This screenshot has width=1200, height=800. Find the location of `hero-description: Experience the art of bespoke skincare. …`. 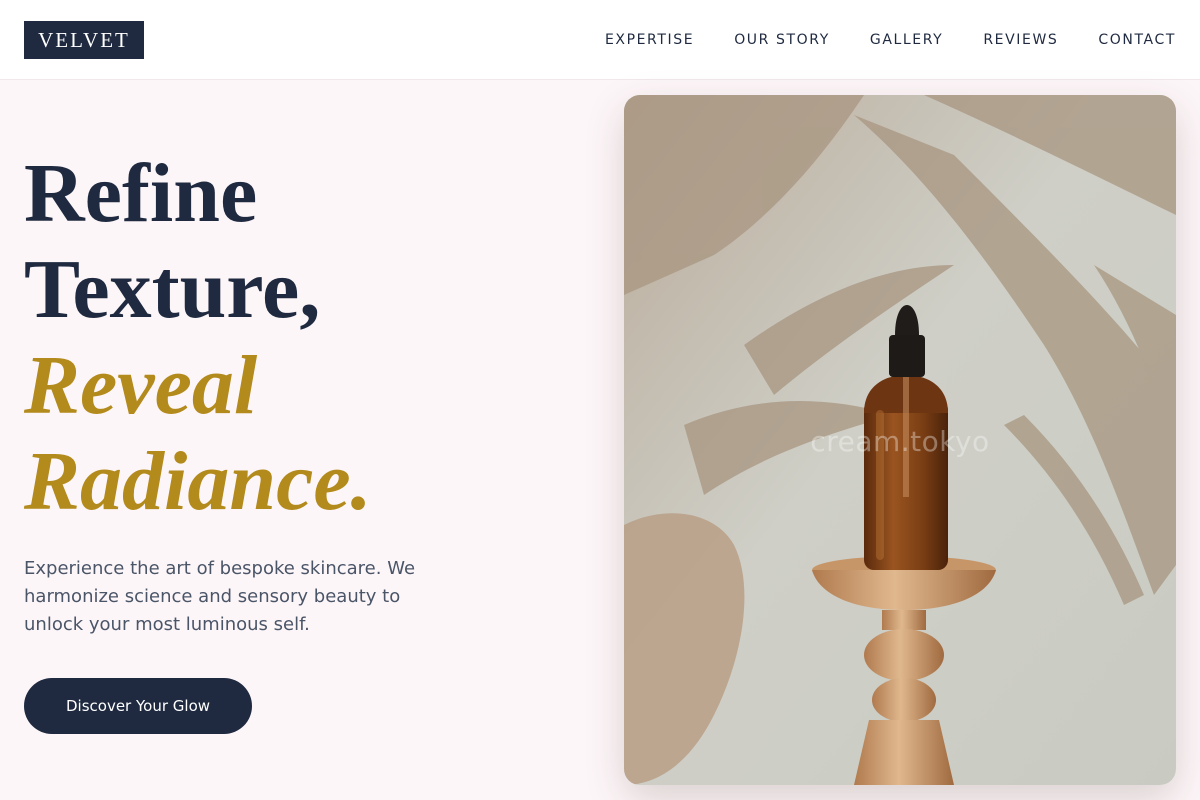

hero-description: Experience the art of bespoke skincare. … is located at coordinates (220, 596).